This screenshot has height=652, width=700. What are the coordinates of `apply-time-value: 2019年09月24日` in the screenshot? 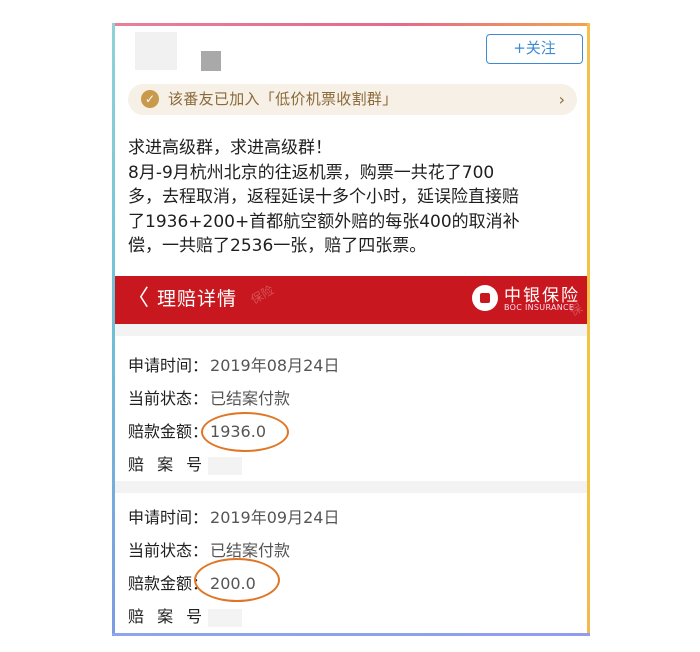 It's located at (275, 517).